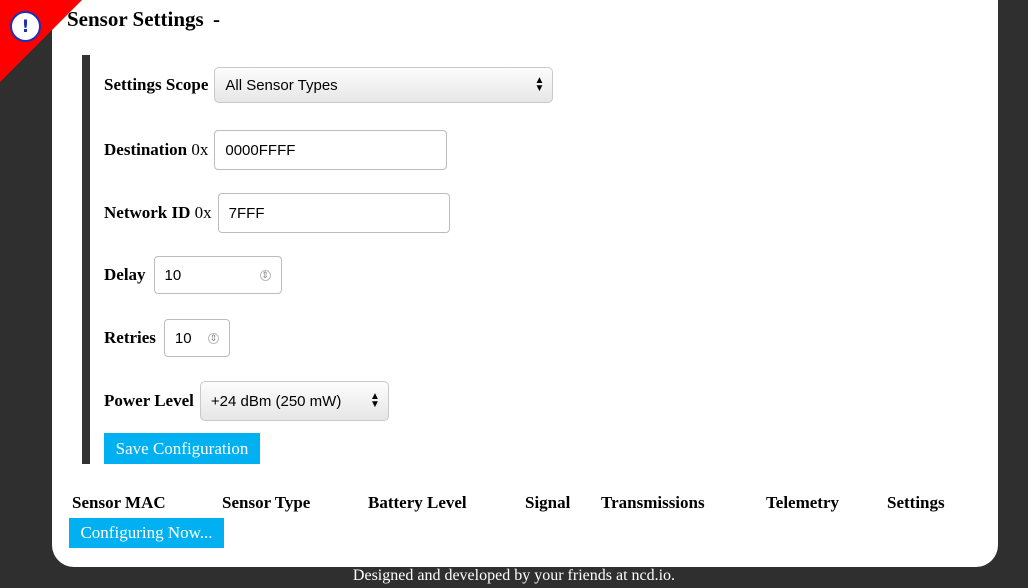  What do you see at coordinates (333, 213) in the screenshot?
I see `network-id-input: 7FFF` at bounding box center [333, 213].